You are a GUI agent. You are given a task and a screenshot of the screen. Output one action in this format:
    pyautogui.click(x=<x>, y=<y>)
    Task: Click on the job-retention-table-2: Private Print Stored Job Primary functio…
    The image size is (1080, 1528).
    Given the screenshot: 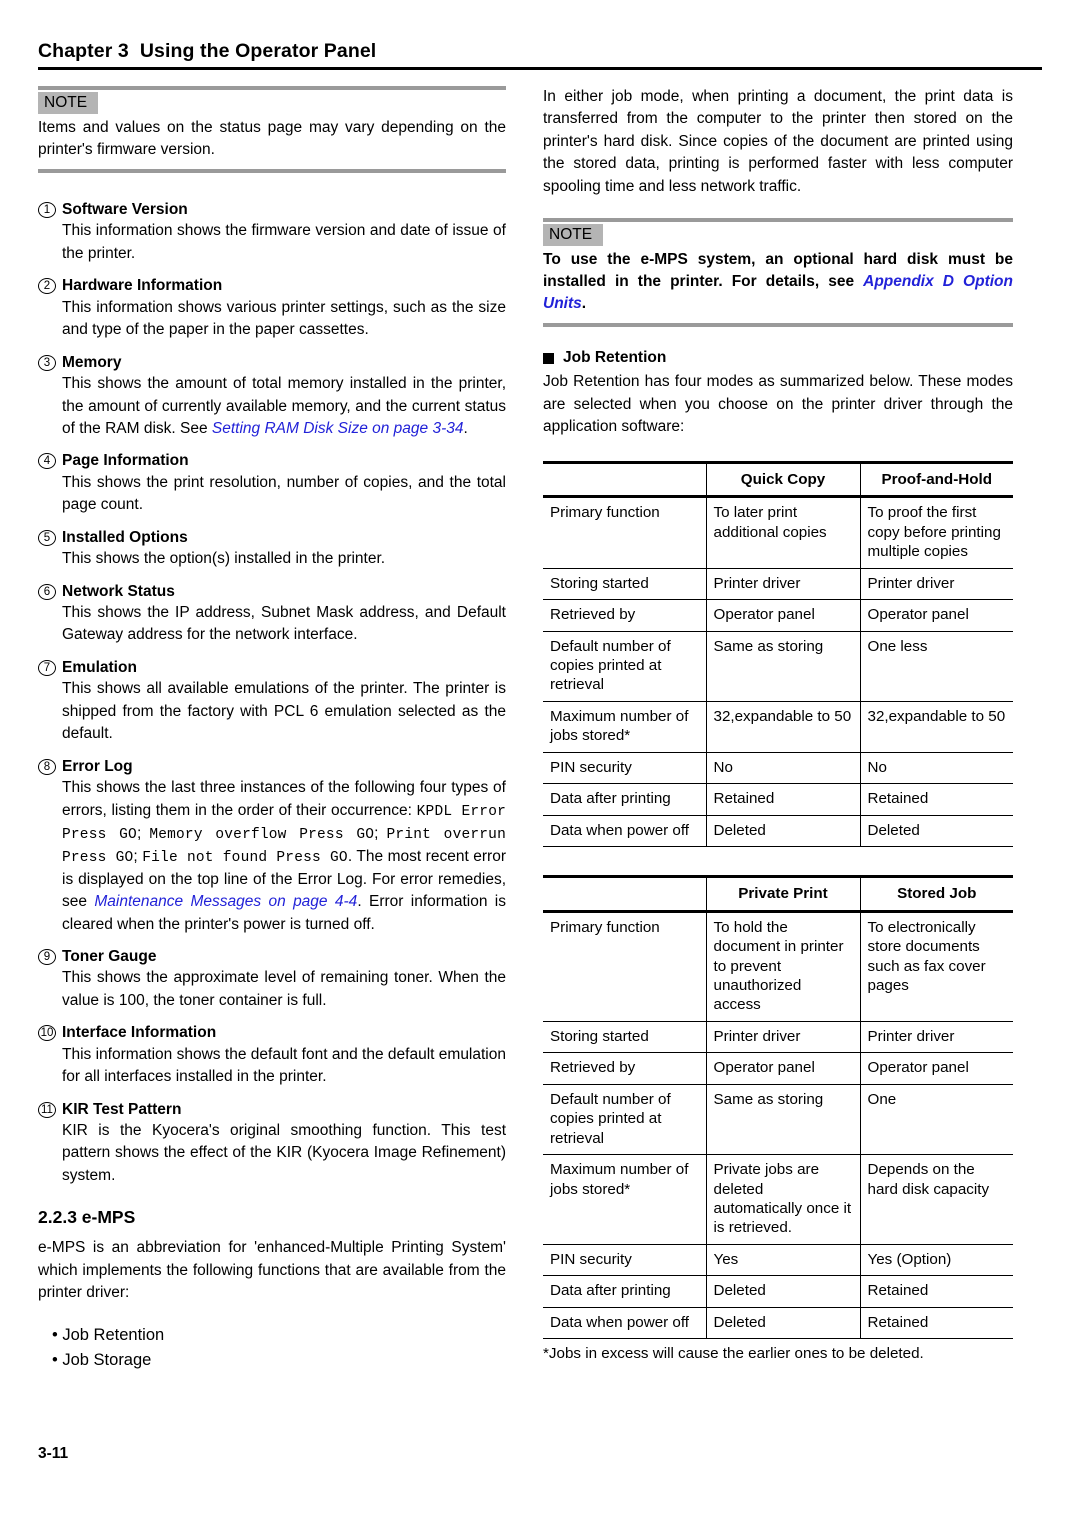 What is the action you would take?
    pyautogui.click(x=778, y=1107)
    